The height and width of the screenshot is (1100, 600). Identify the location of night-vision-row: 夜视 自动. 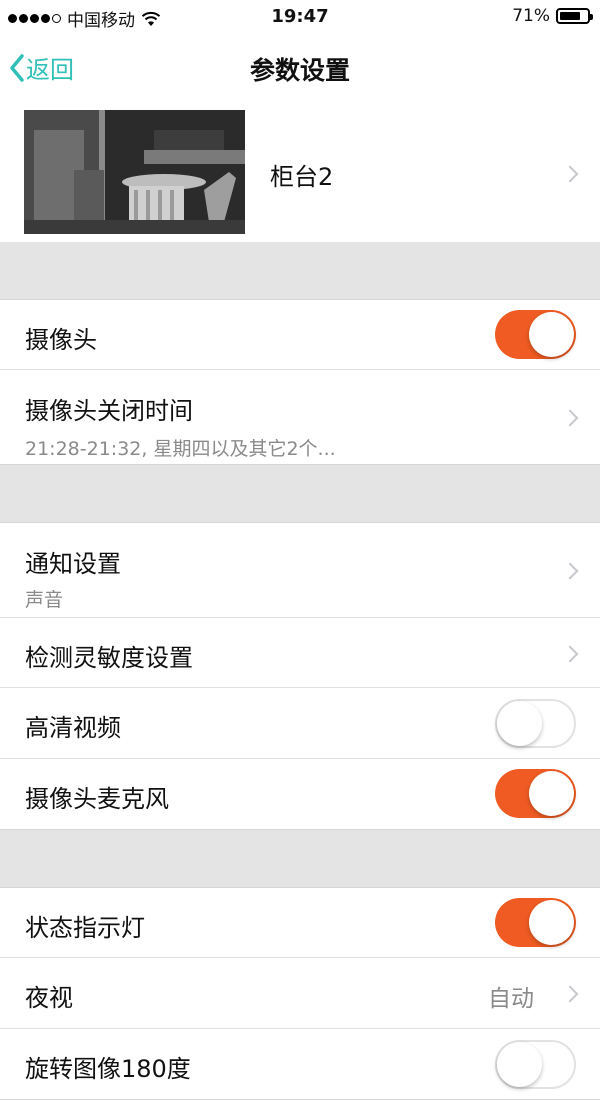
(300, 993).